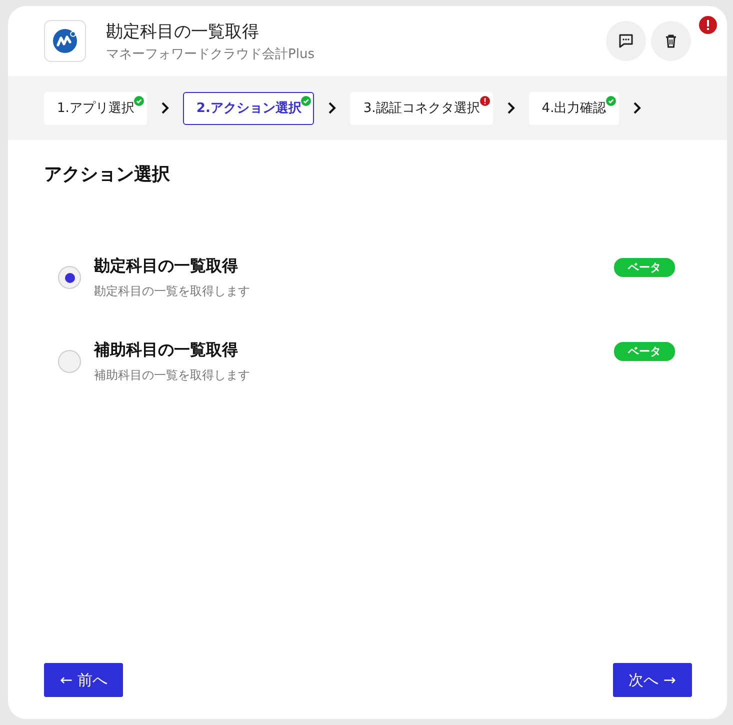  What do you see at coordinates (574, 108) in the screenshot?
I see `step-tab: 4.出力確認` at bounding box center [574, 108].